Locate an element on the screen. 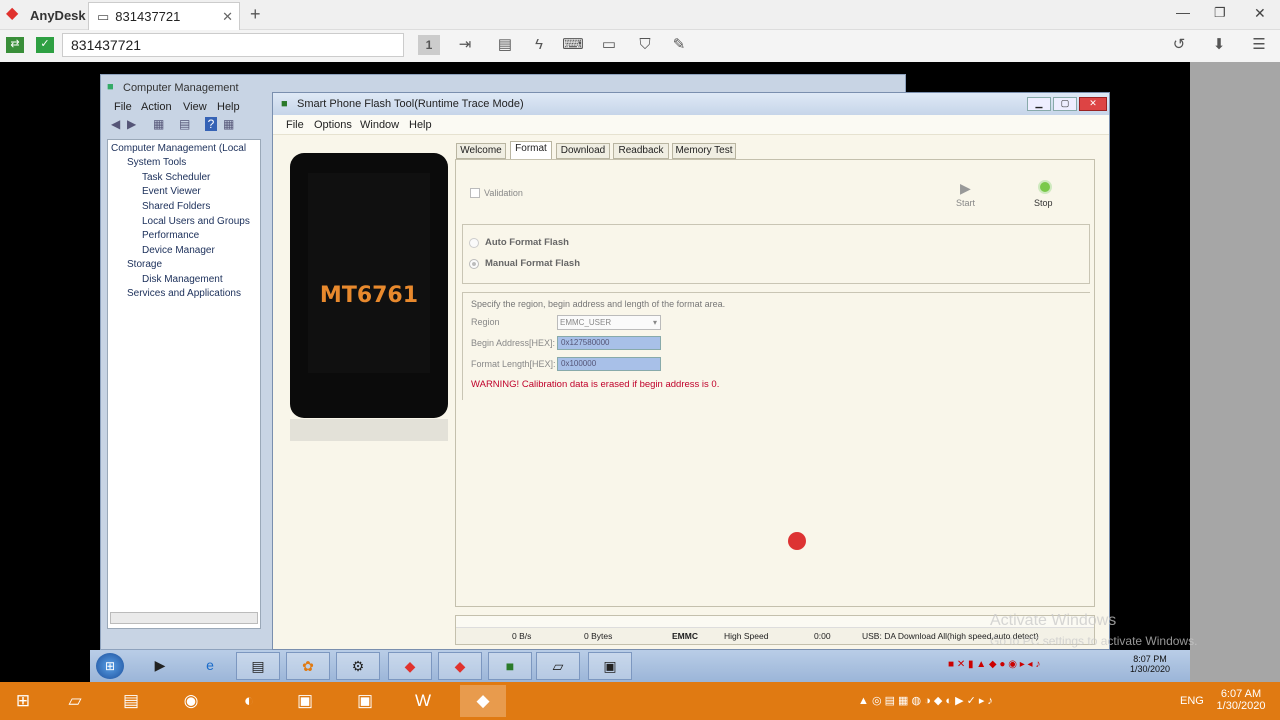 This screenshot has height=720, width=1280. language-indicator: ENG is located at coordinates (1192, 701).